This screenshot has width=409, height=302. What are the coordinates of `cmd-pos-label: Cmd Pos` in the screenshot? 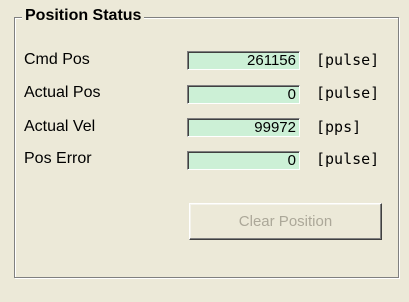 It's located at (57, 59).